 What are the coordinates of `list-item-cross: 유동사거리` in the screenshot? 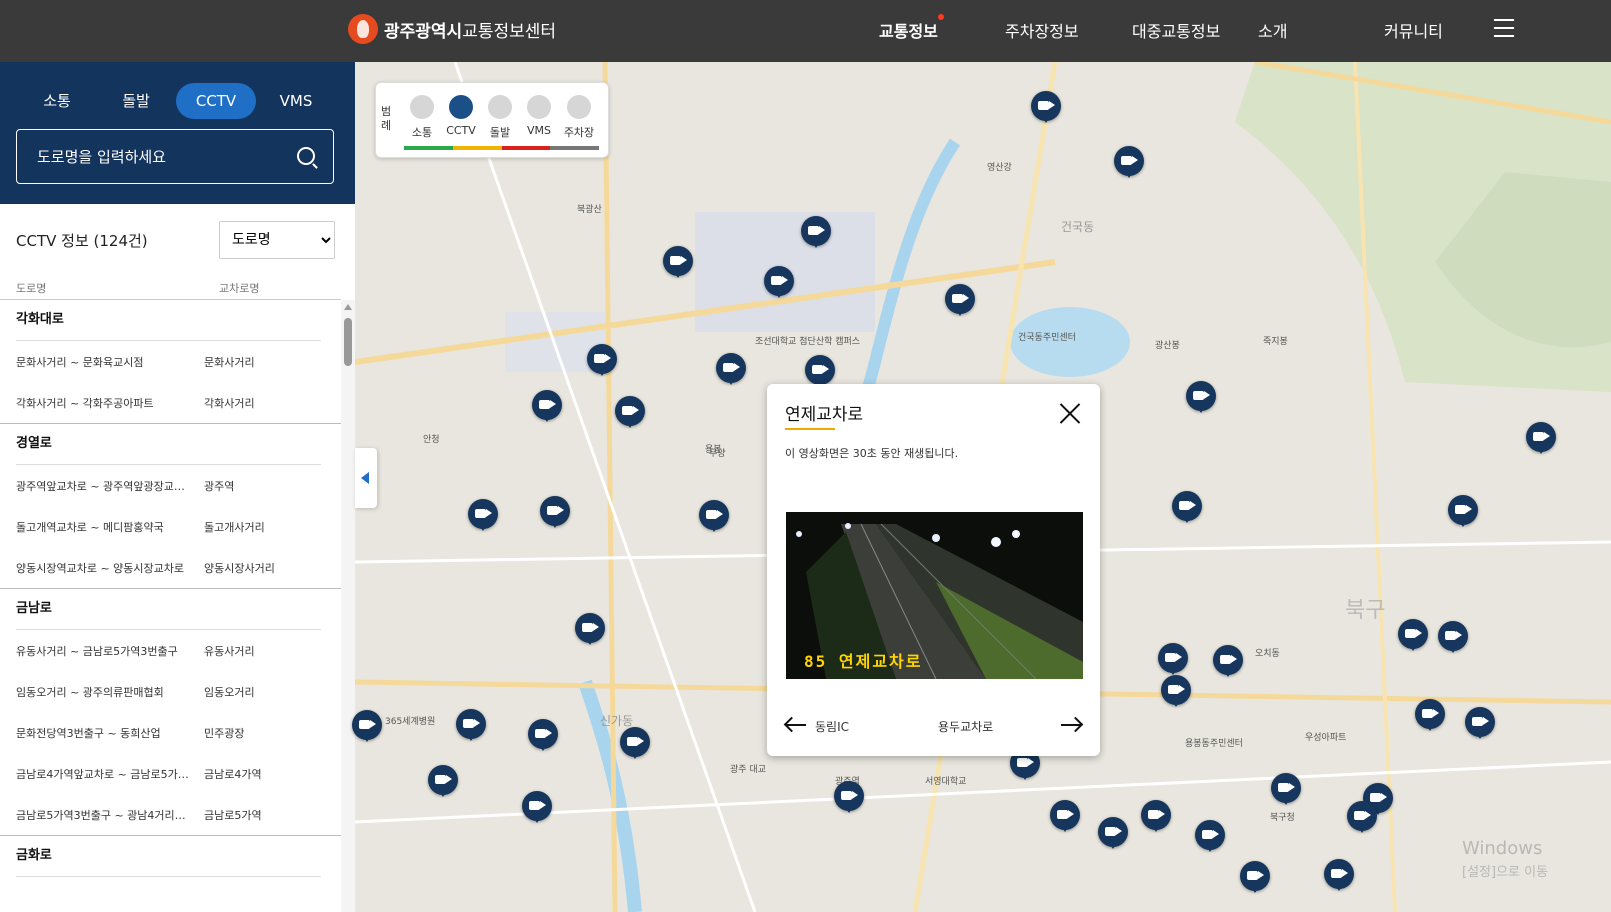 It's located at (229, 651).